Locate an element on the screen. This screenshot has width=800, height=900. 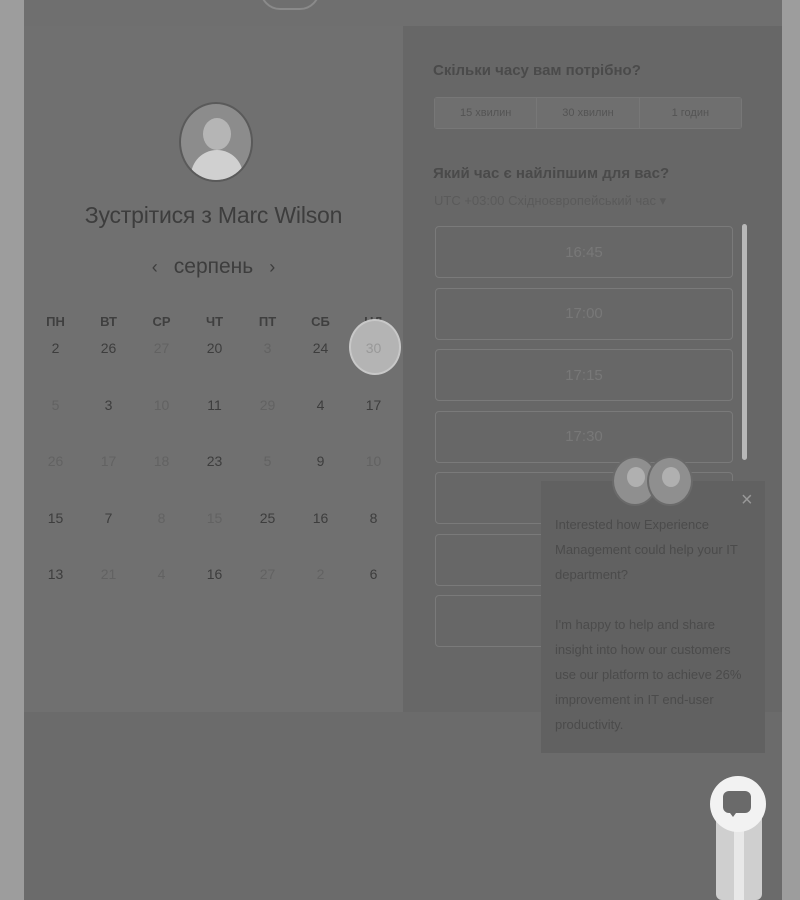
chat-bubble-icon is located at coordinates (737, 804).